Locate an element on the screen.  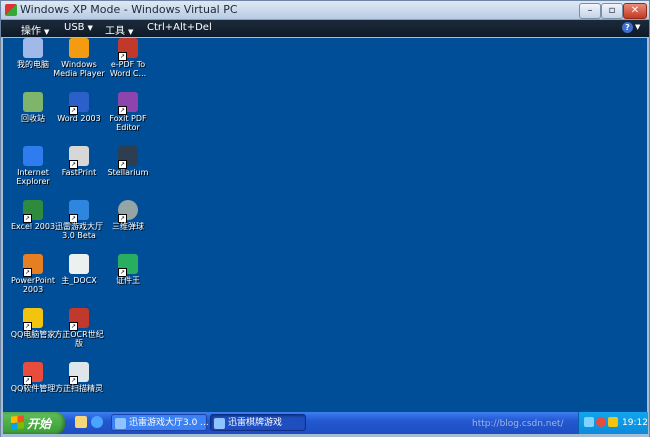
quicklaunch-desktop-icon is located at coordinates (81, 422).